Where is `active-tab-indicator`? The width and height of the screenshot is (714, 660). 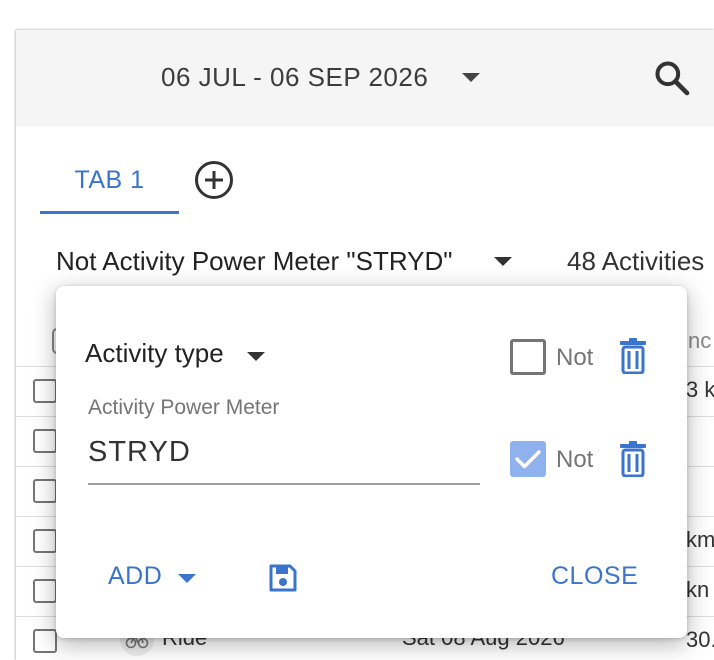
active-tab-indicator is located at coordinates (109, 212).